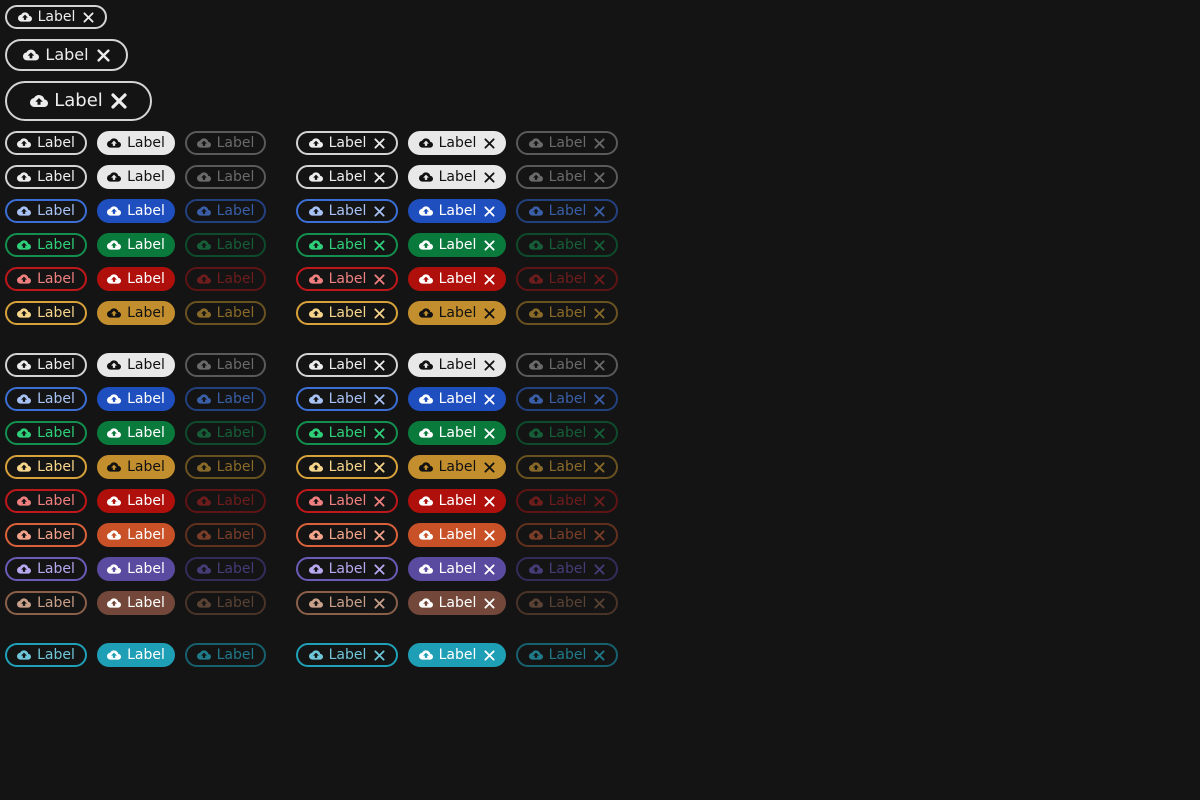 The width and height of the screenshot is (1200, 800). What do you see at coordinates (225, 143) in the screenshot?
I see `chip-default-disabled: Label` at bounding box center [225, 143].